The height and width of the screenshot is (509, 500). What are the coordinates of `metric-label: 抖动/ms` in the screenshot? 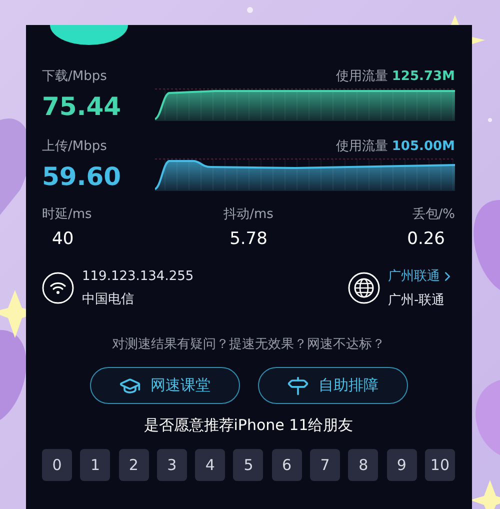 It's located at (249, 214).